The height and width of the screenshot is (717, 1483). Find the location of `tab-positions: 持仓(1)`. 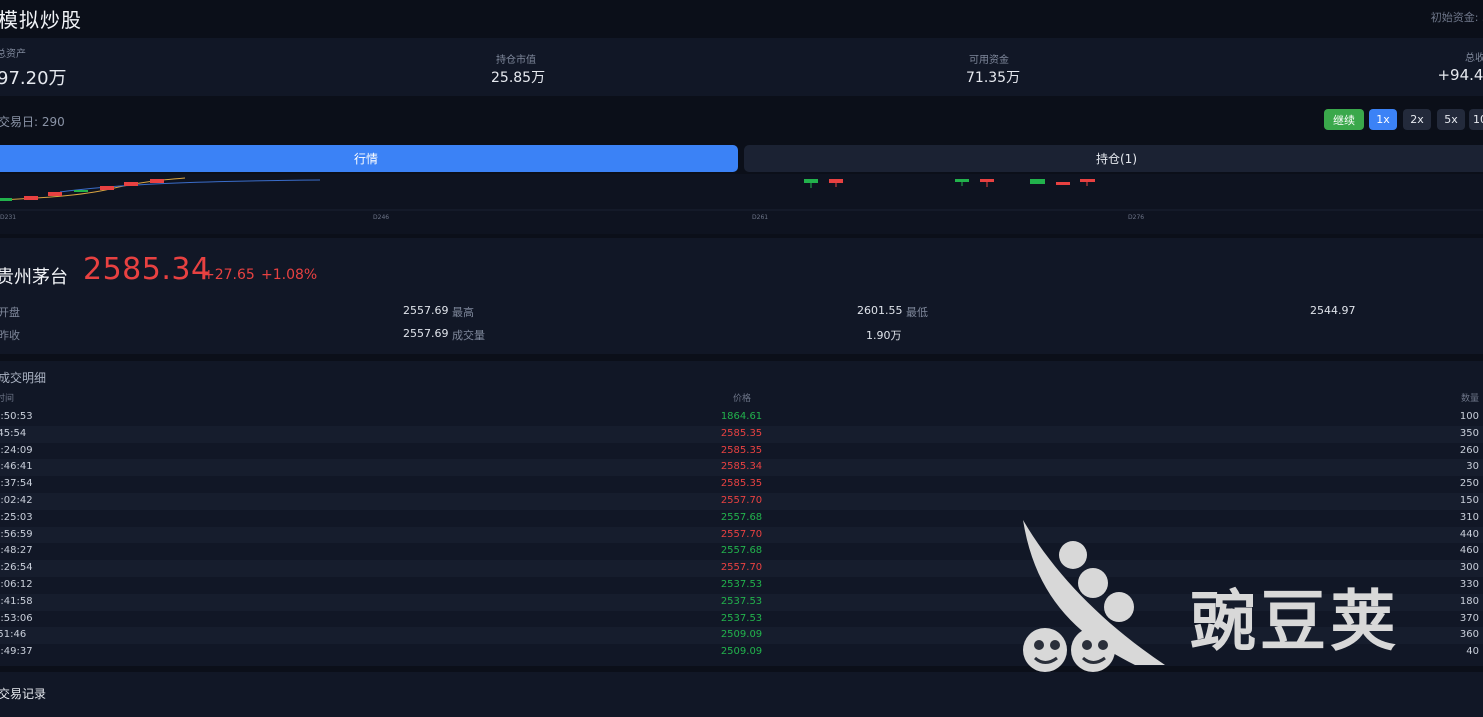

tab-positions: 持仓(1) is located at coordinates (1113, 158).